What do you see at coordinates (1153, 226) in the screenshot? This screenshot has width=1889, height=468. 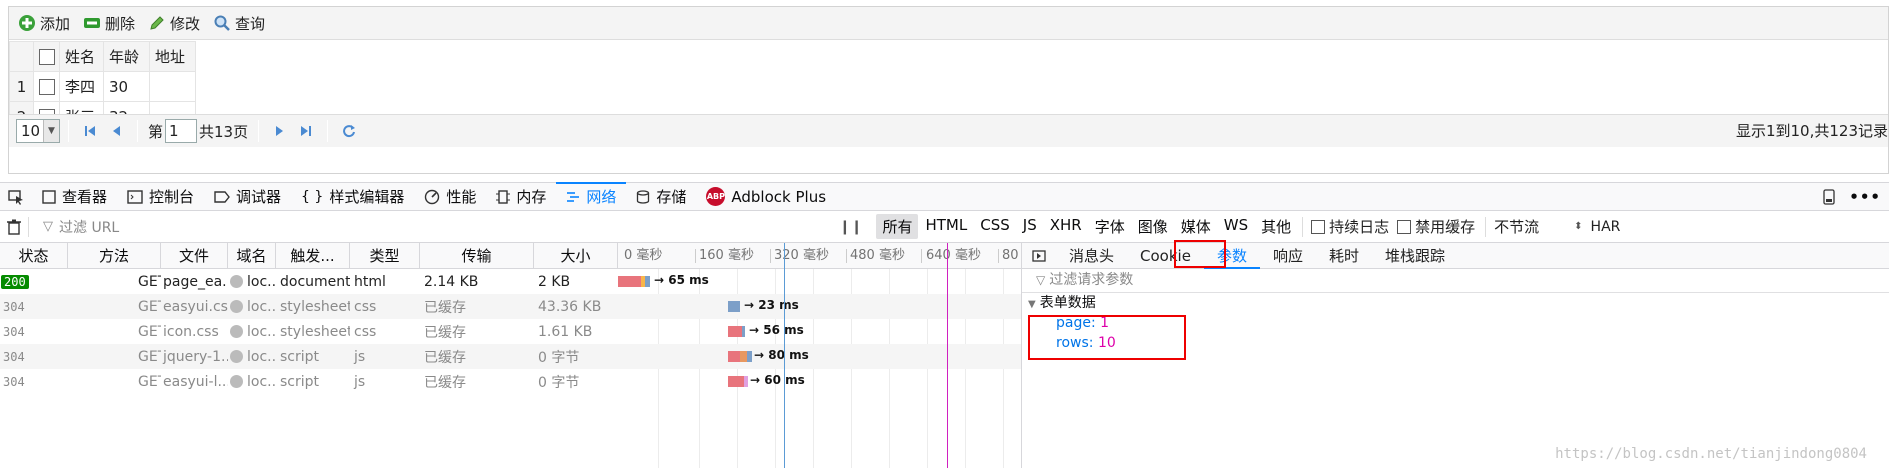 I see `type-filter-images: 图像` at bounding box center [1153, 226].